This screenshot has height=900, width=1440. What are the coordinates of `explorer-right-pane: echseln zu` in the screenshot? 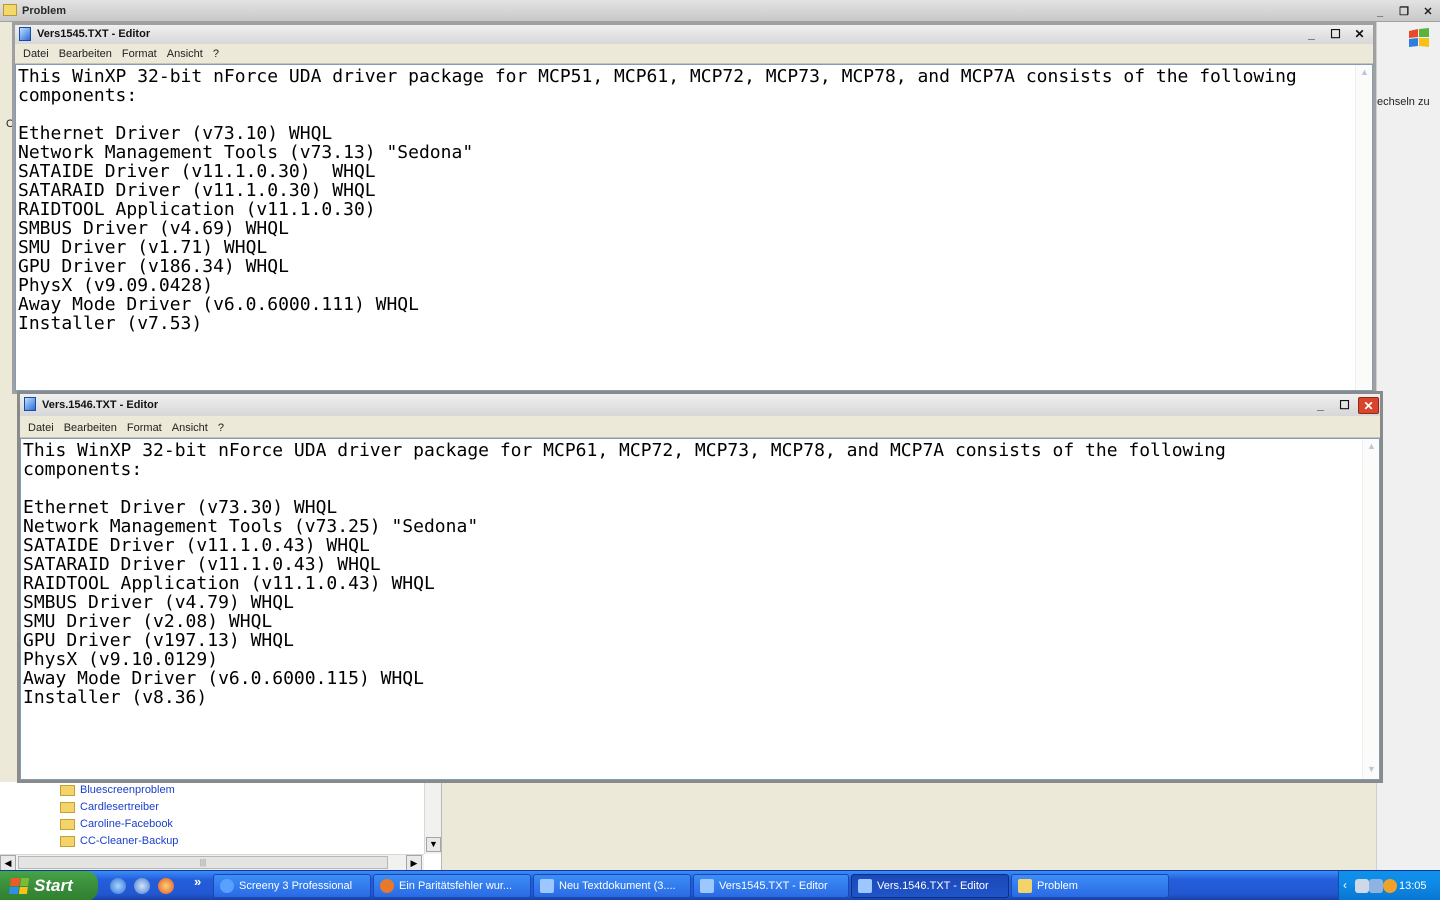 It's located at (1408, 446).